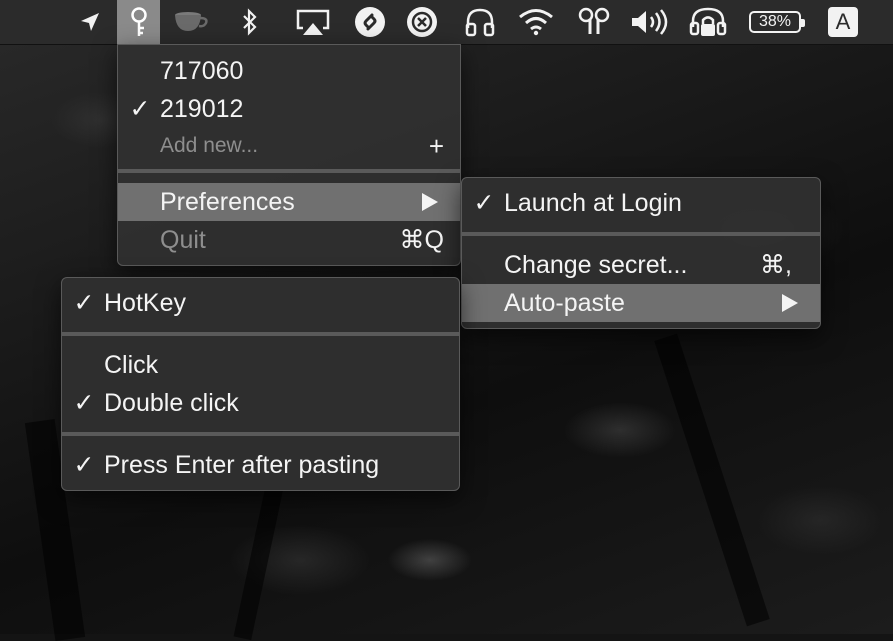 Image resolution: width=893 pixels, height=641 pixels. Describe the element at coordinates (593, 202) in the screenshot. I see `launch-at-login-label: Launch at Login` at that location.